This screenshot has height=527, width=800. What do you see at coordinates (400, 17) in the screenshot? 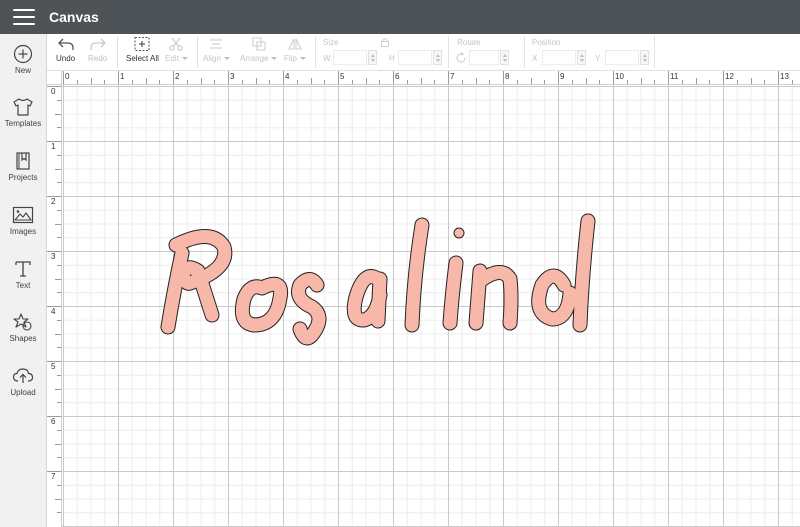
I see `top-header-bar: Canvas` at bounding box center [400, 17].